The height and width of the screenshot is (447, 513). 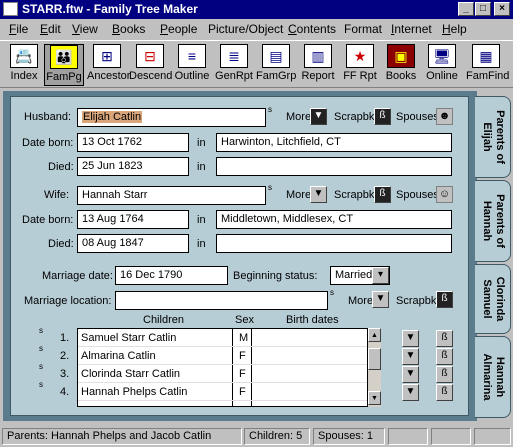 What do you see at coordinates (134, 392) in the screenshot?
I see `child-name: Hannah Phelps Catlin` at bounding box center [134, 392].